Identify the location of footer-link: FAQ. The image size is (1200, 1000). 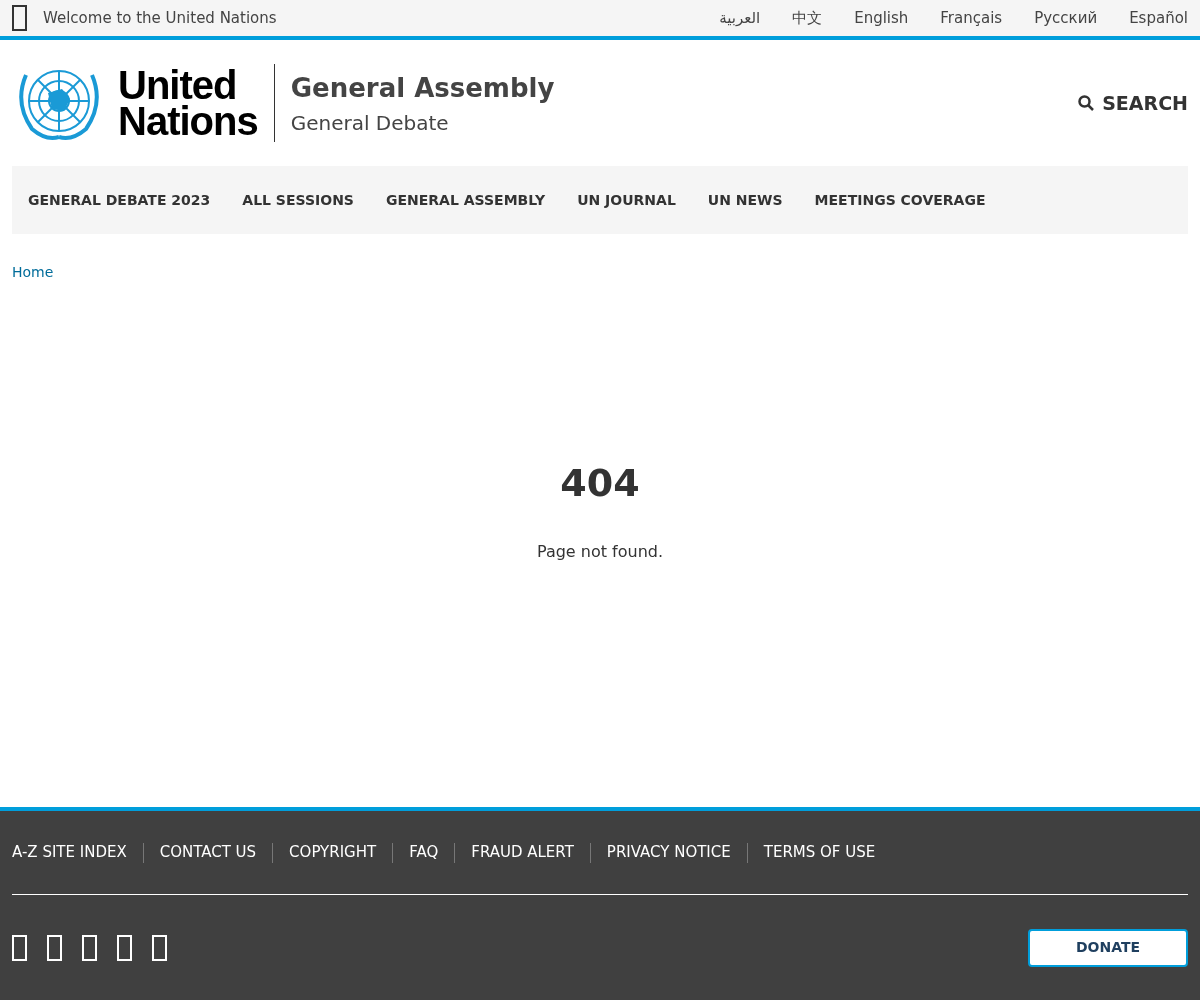
(424, 852).